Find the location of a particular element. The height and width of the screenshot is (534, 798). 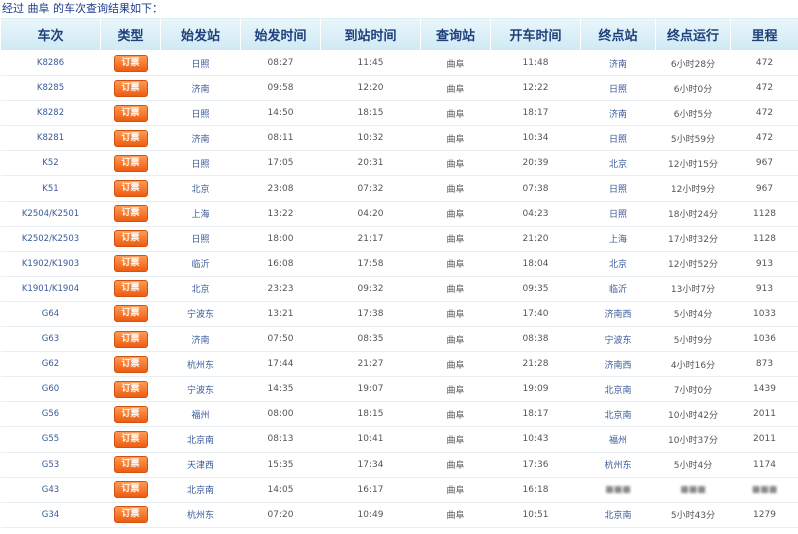

terminal-station-cell: 济南西 is located at coordinates (618, 364).